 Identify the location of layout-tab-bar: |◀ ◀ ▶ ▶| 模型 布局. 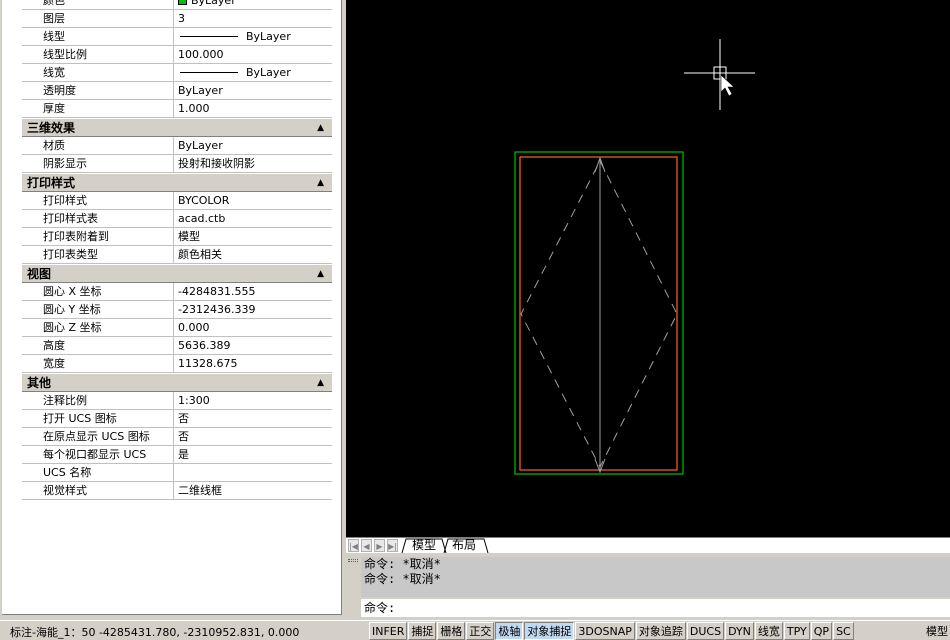
(648, 545).